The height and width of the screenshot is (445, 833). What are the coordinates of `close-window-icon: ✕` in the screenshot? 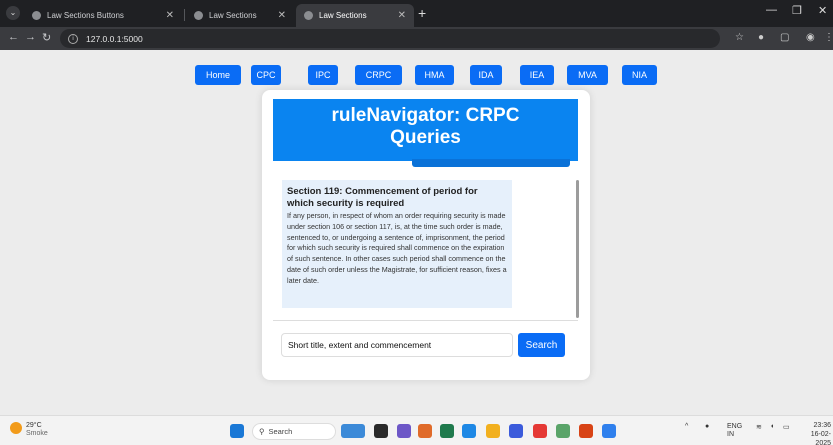 It's located at (822, 10).